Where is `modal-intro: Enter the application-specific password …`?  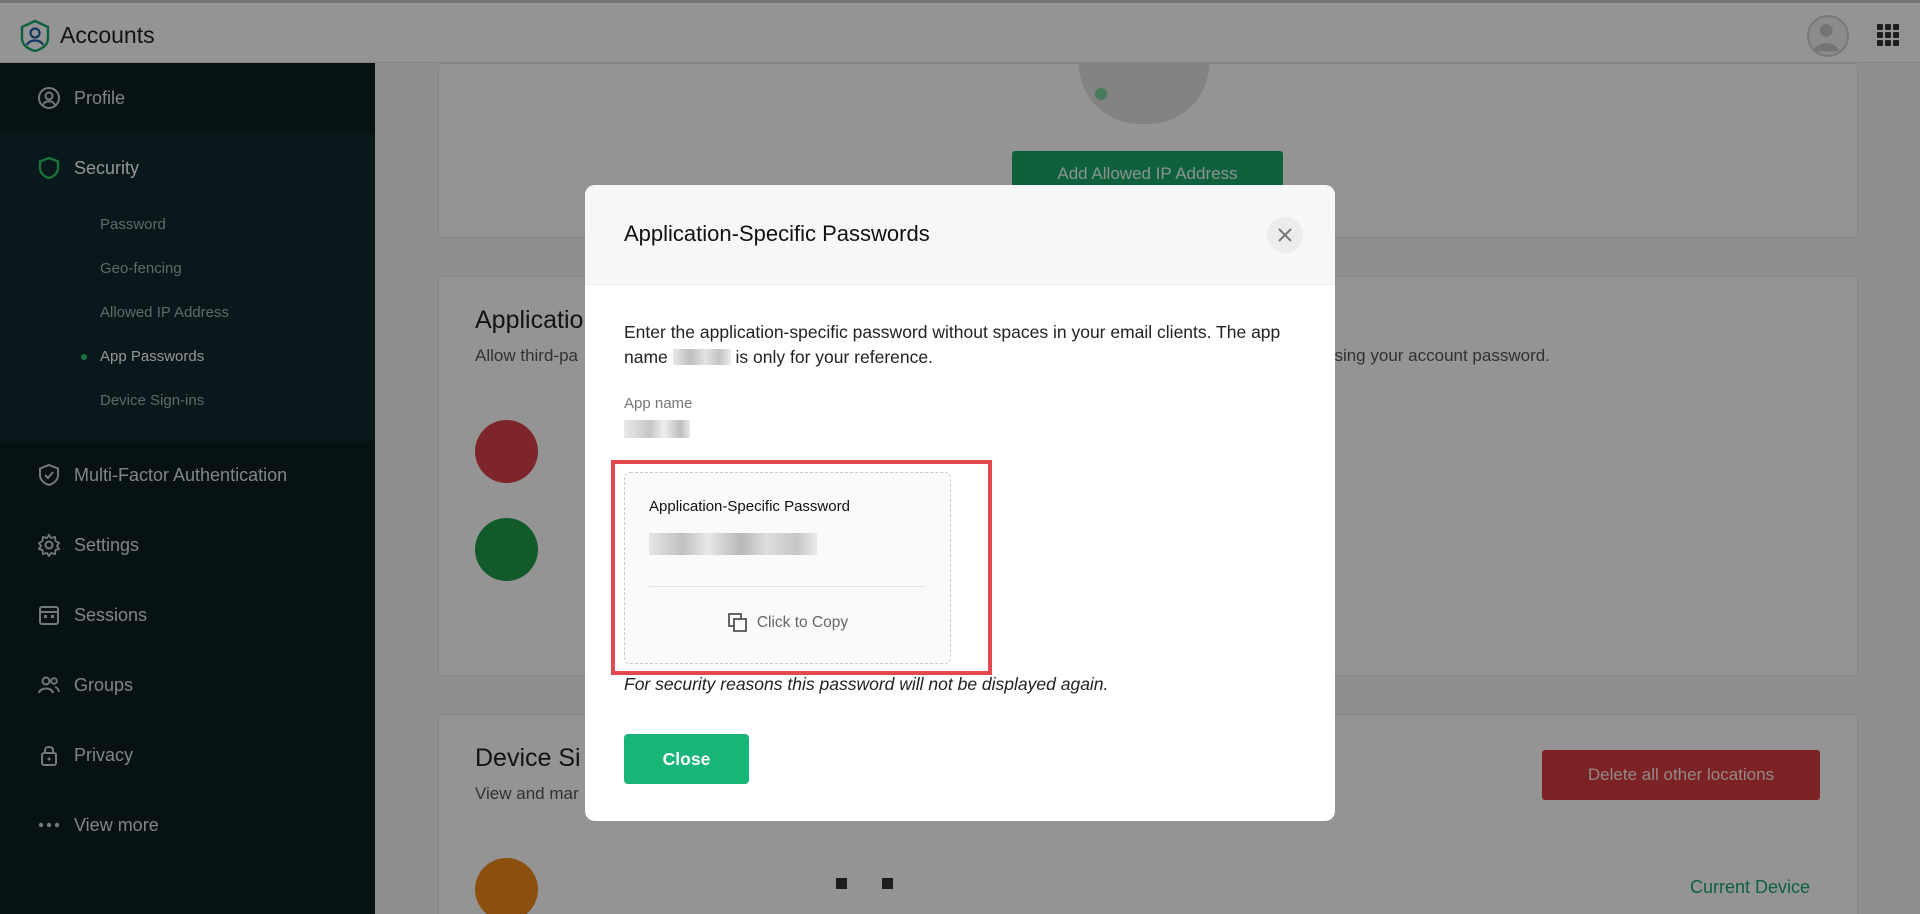 modal-intro: Enter the application-specific password … is located at coordinates (964, 345).